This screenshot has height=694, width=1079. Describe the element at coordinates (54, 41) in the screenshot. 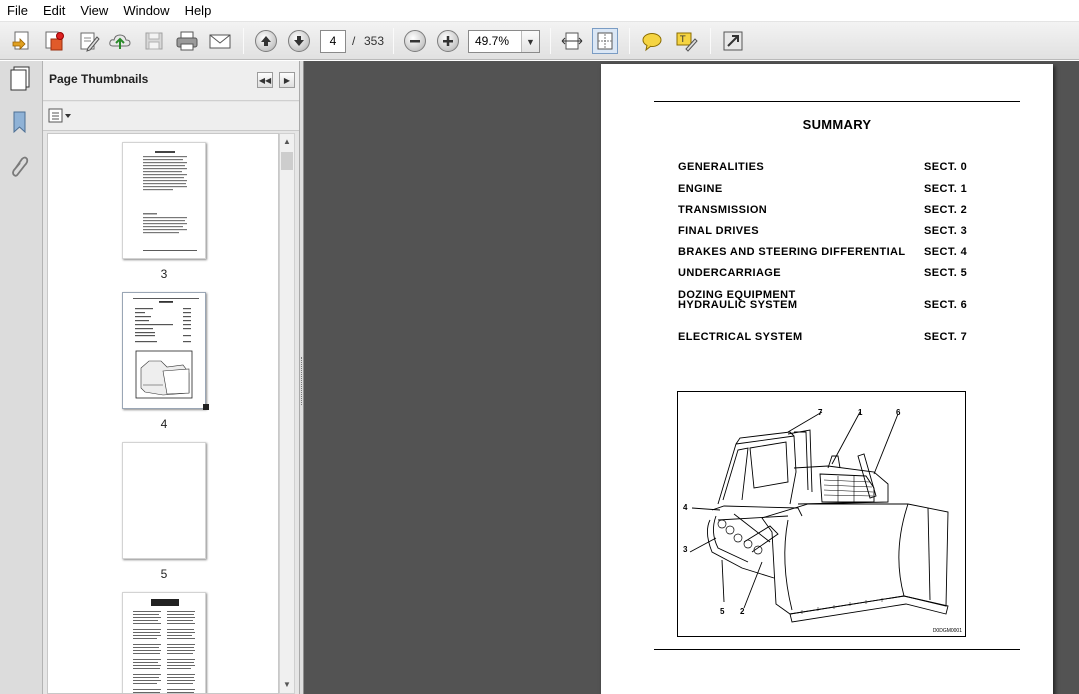

I see `combine-files-icon` at that location.